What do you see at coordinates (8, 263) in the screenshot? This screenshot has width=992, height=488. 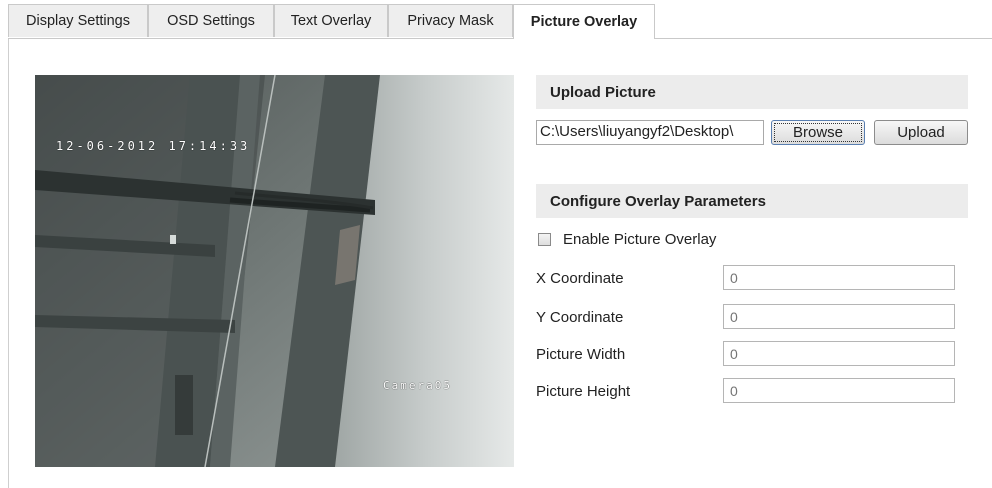 I see `content-border` at bounding box center [8, 263].